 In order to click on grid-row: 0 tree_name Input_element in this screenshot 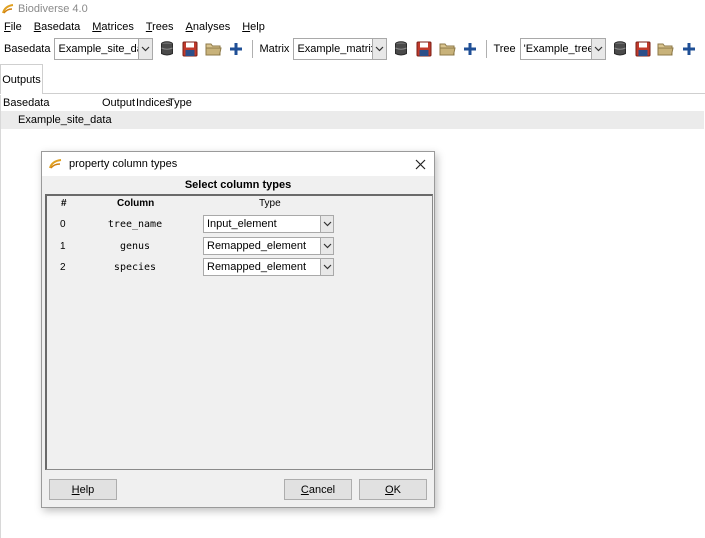, I will do `click(240, 225)`.